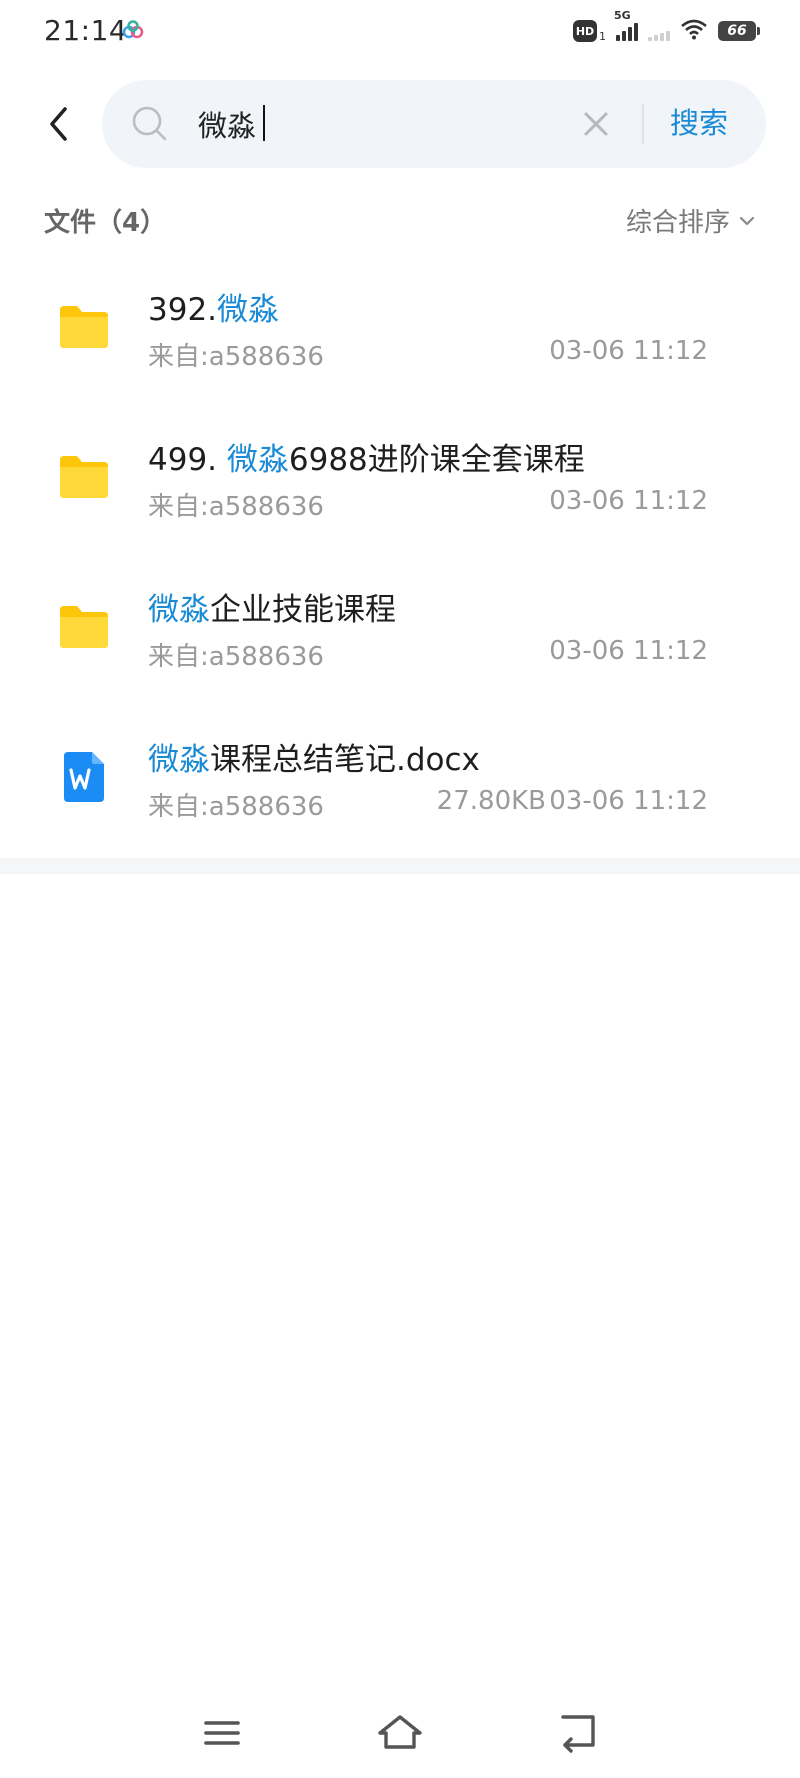 This screenshot has height=1778, width=800. Describe the element at coordinates (400, 32) in the screenshot. I see `status-bar: 21:14 HD 1 5G 66` at that location.